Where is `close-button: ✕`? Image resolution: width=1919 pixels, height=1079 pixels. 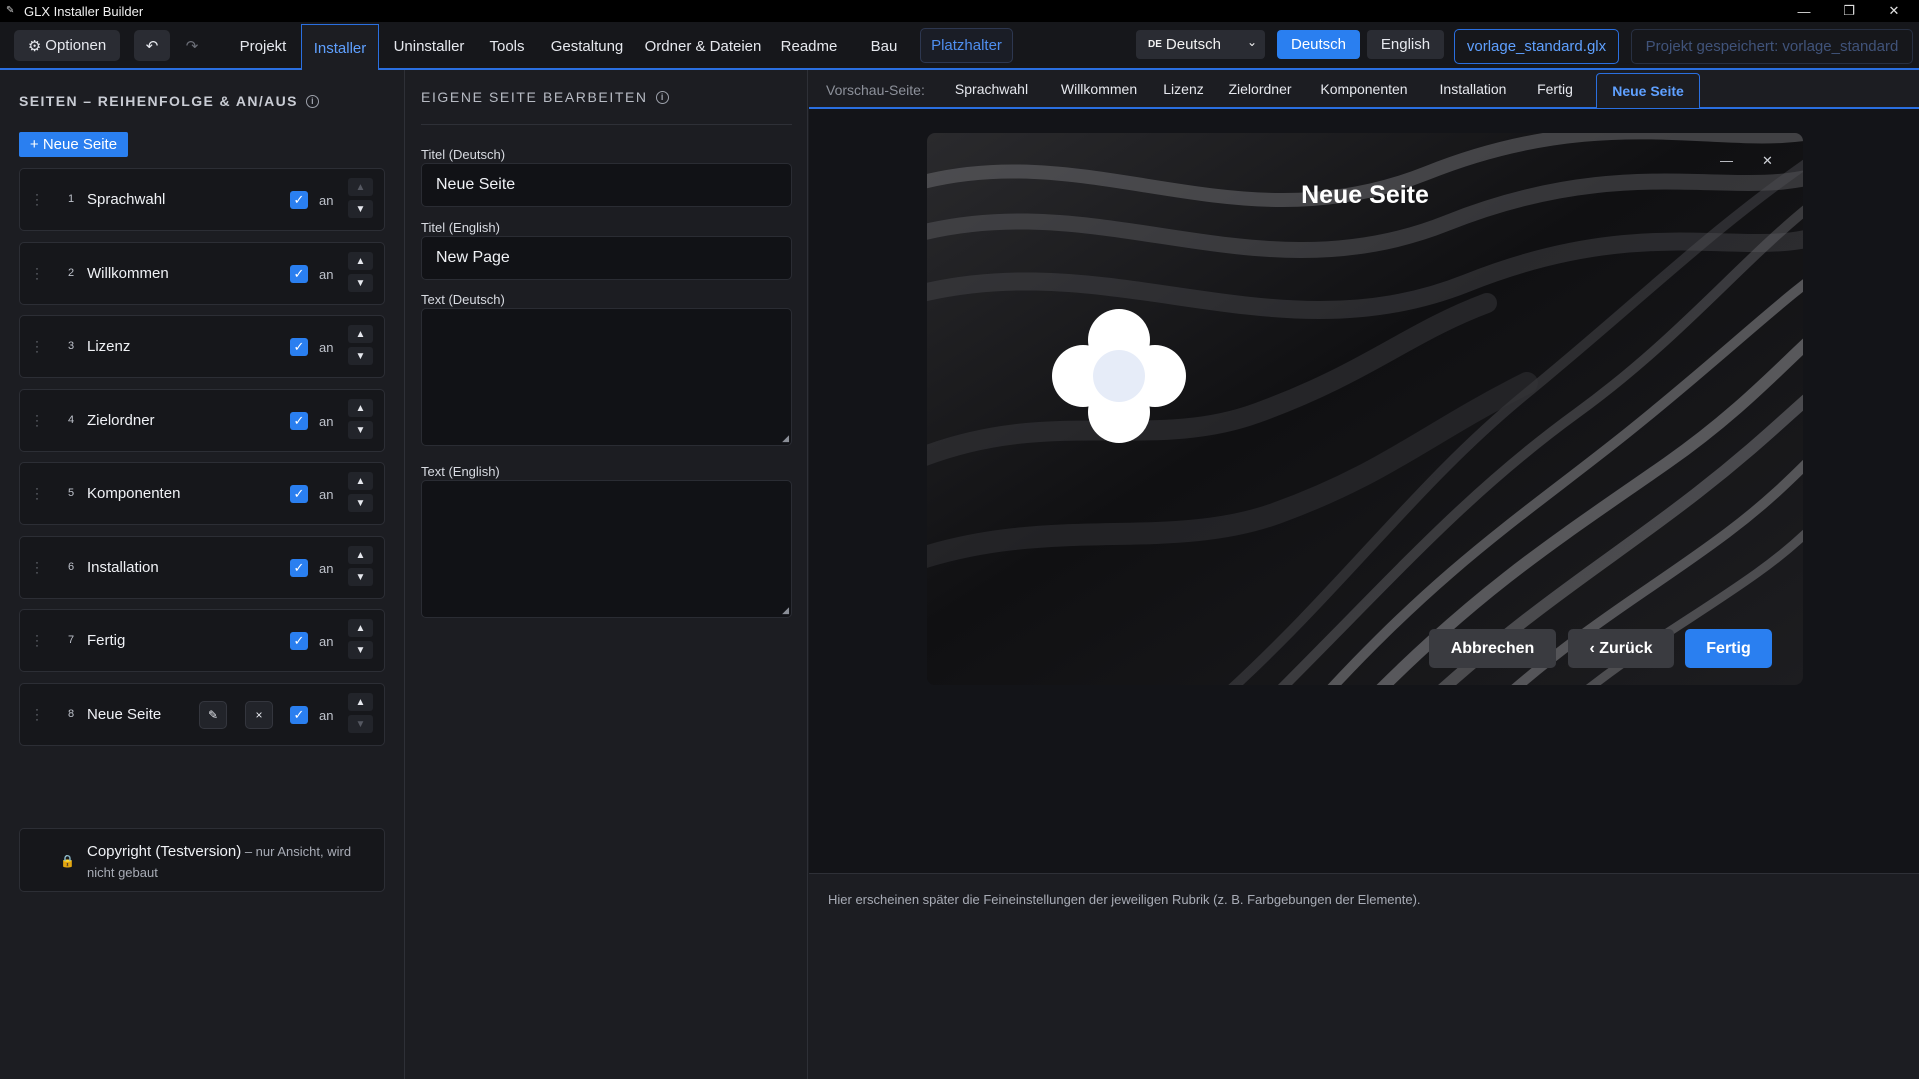 close-button: ✕ is located at coordinates (1894, 11).